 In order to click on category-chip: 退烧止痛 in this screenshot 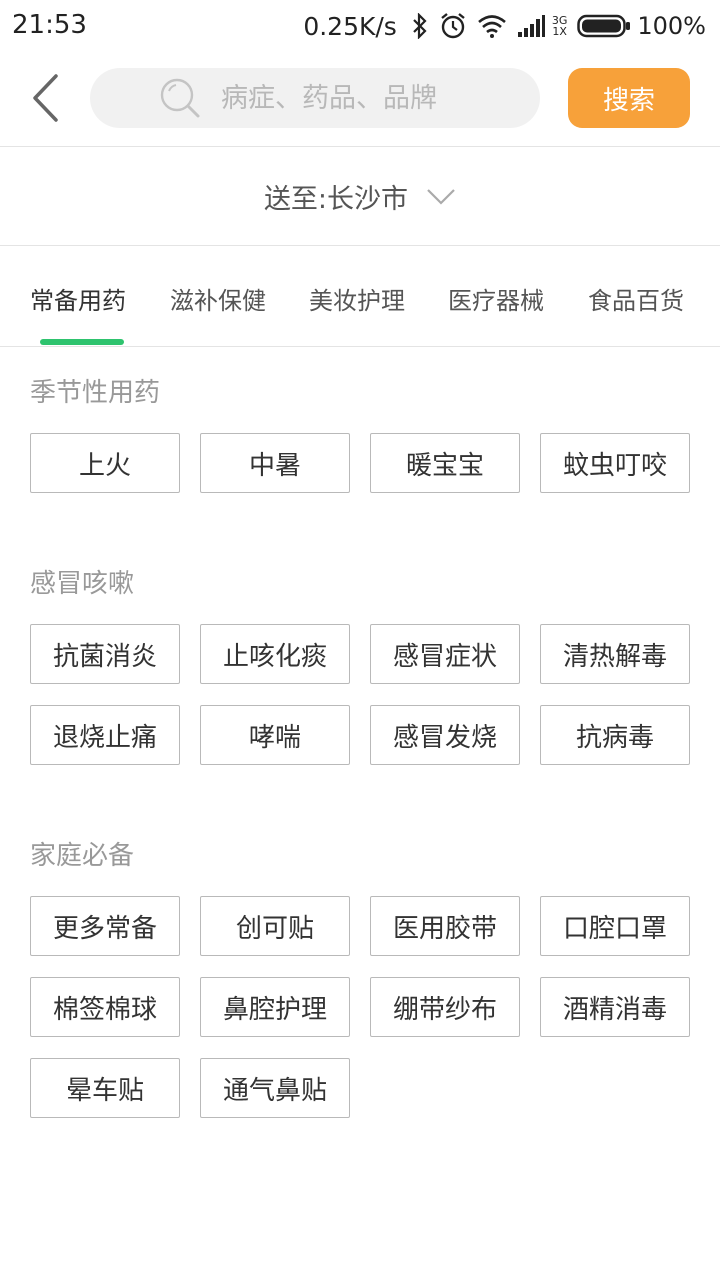, I will do `click(105, 735)`.